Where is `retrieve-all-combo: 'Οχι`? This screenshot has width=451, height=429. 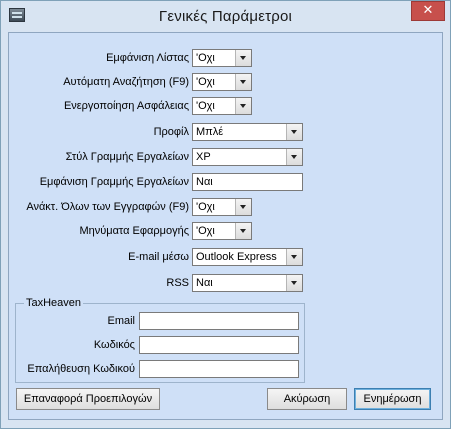 retrieve-all-combo: 'Οχι is located at coordinates (222, 207).